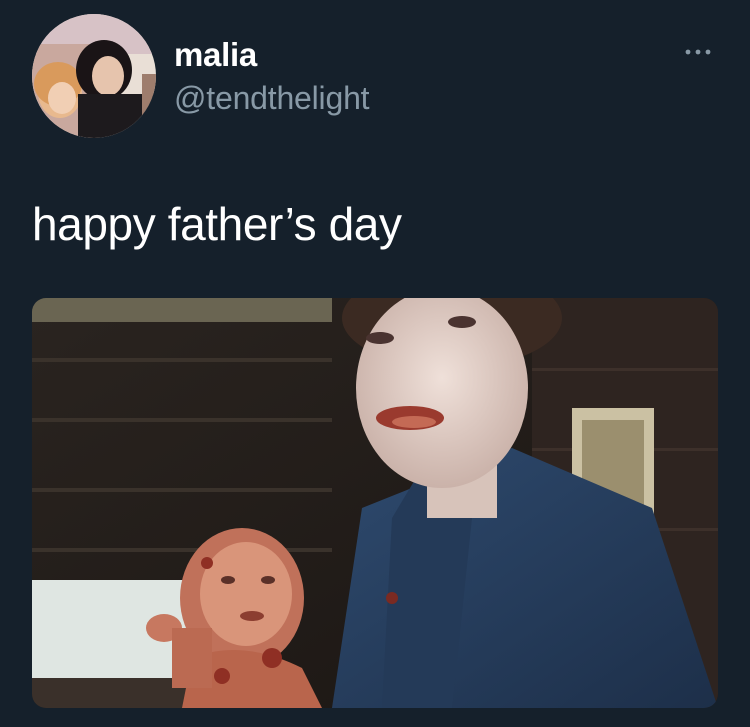  Describe the element at coordinates (272, 98) in the screenshot. I see `user-handle: @tendthelight` at that location.